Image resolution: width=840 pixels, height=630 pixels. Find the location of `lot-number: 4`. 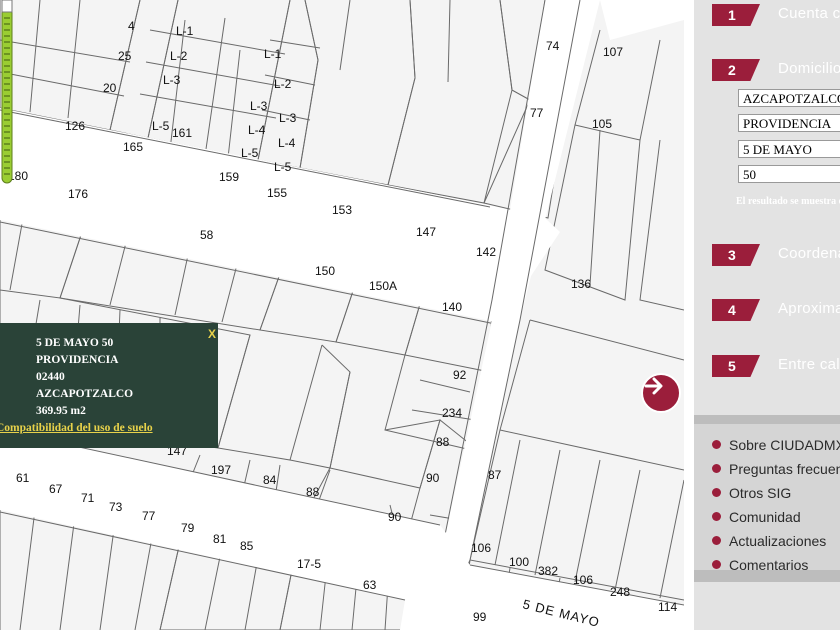

lot-number: 4 is located at coordinates (131, 26).